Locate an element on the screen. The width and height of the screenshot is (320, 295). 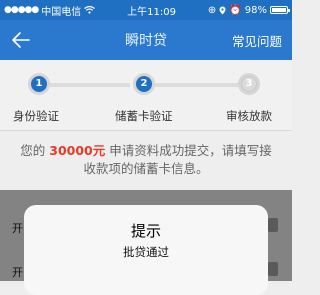
message-line-1: 您的 30000元 申请资料成功提交，请填写接 is located at coordinates (146, 151).